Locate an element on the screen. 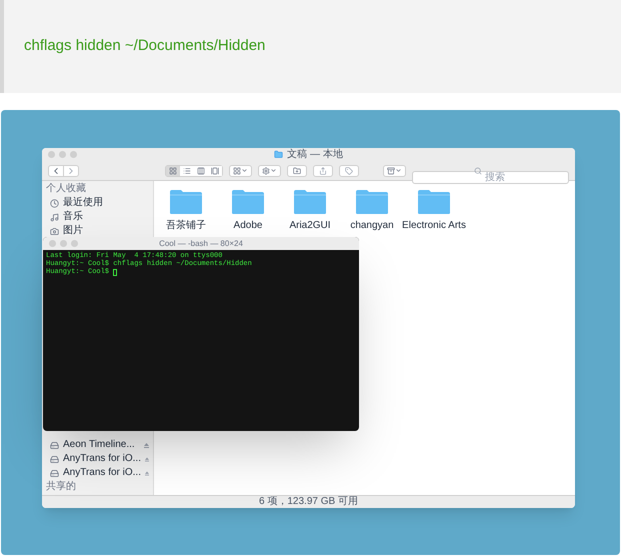  camera-icon is located at coordinates (54, 231).